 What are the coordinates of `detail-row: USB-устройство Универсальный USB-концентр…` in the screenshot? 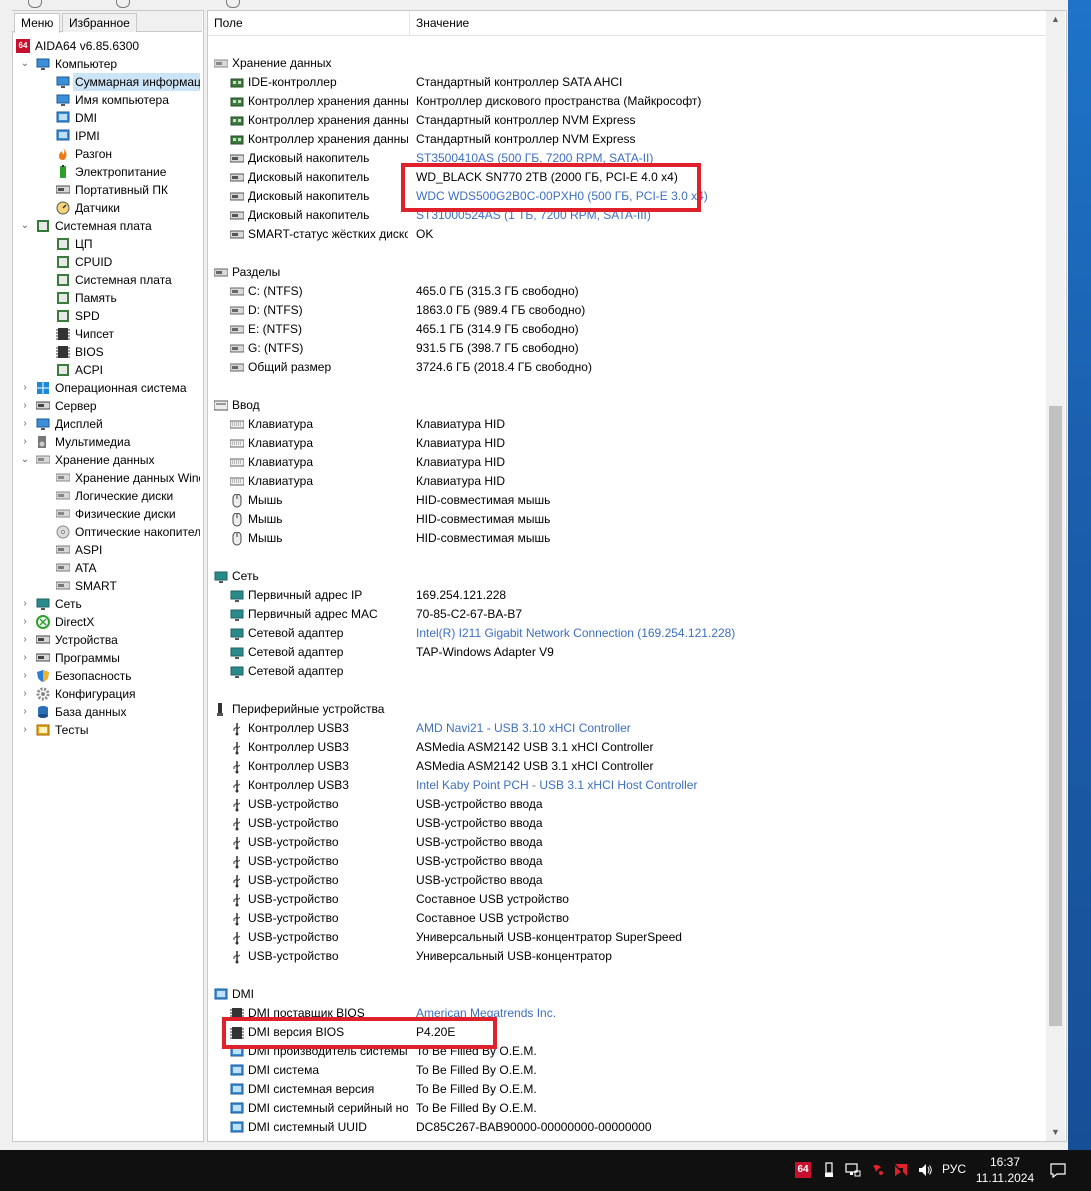 It's located at (627, 956).